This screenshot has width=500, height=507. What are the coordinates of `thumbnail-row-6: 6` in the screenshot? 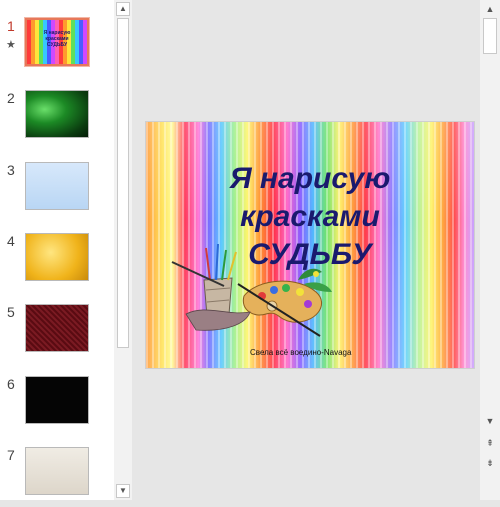 It's located at (57, 406).